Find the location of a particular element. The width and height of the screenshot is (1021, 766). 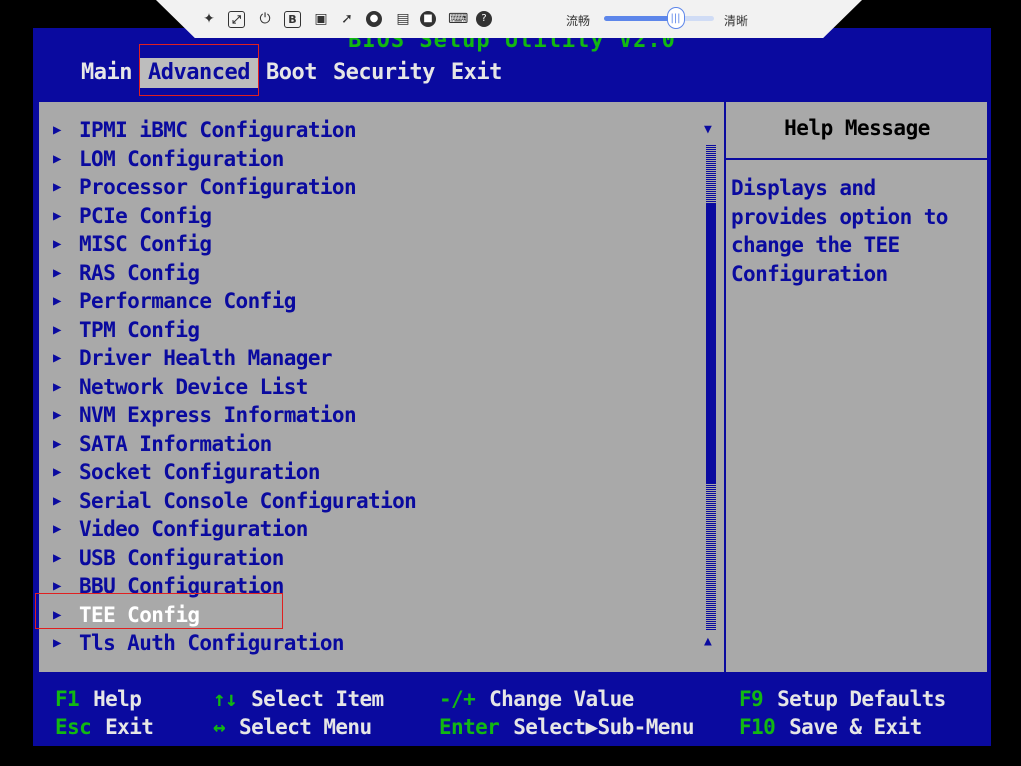

key-hint-exit: Esc Exit is located at coordinates (104, 727).